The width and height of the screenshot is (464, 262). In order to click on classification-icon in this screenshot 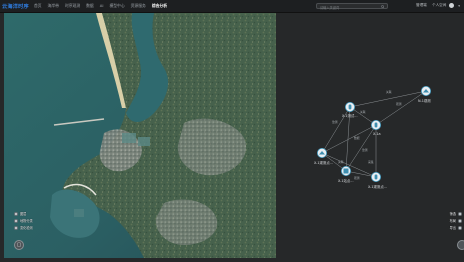, I will do `click(16, 220)`.